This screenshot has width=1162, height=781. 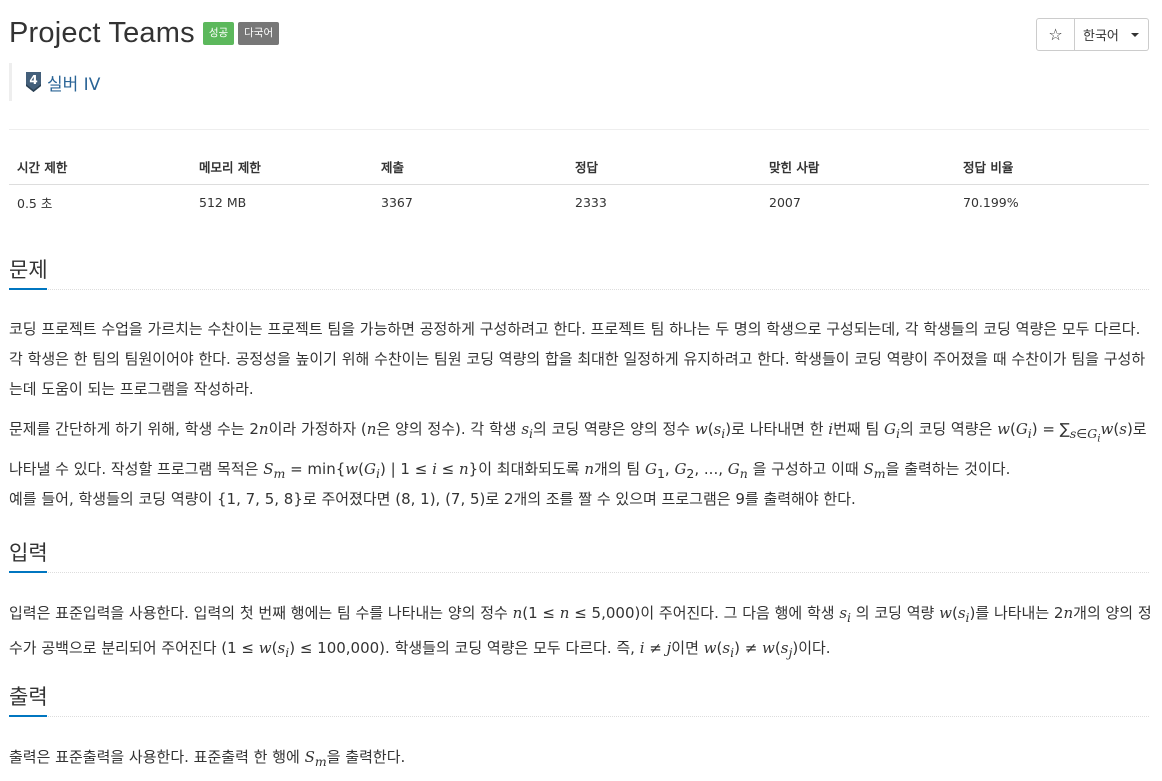 What do you see at coordinates (218, 33) in the screenshot?
I see `success-badge: 성공` at bounding box center [218, 33].